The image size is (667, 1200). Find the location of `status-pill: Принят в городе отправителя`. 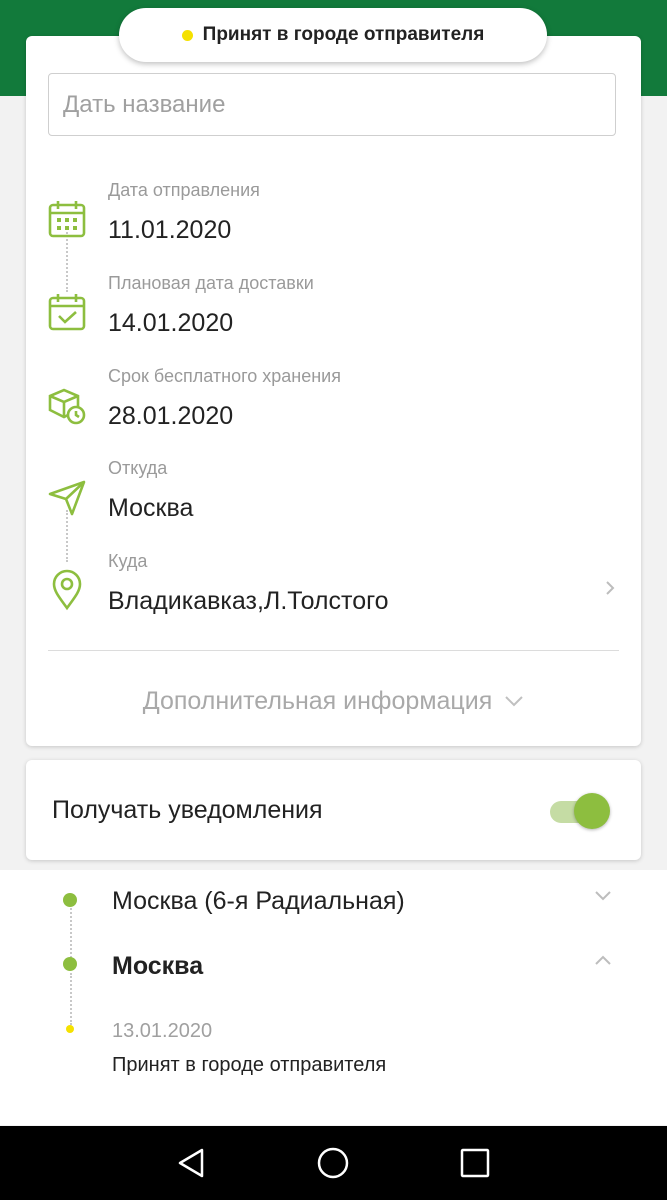

status-pill: Принят в городе отправителя is located at coordinates (333, 35).